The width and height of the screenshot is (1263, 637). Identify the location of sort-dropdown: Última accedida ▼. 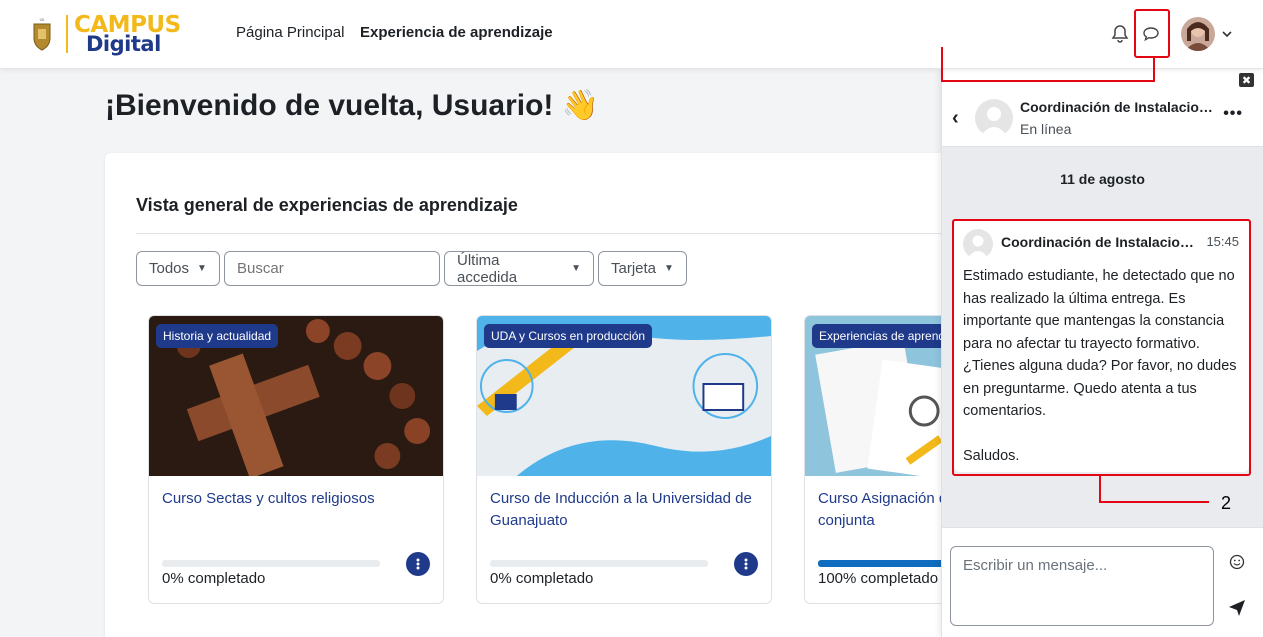
(519, 268).